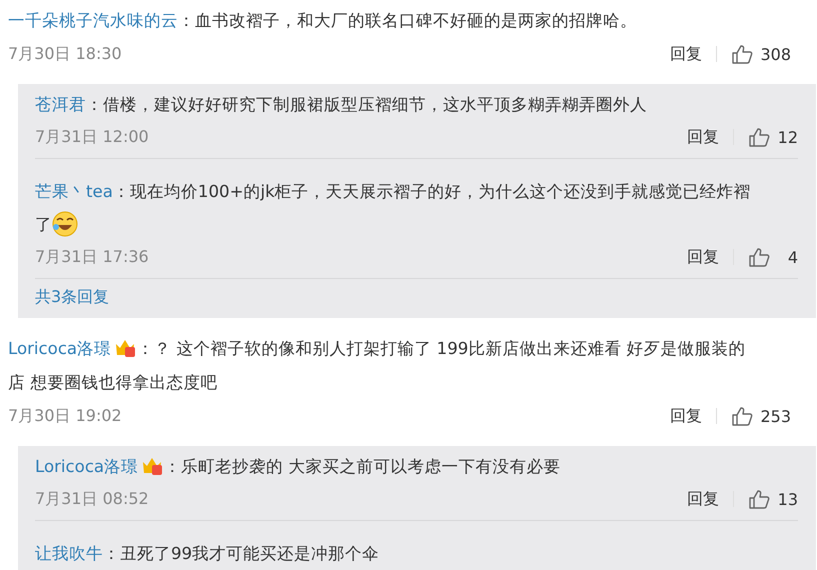  What do you see at coordinates (86, 466) in the screenshot?
I see `reply-author: Loricoca洛璟` at bounding box center [86, 466].